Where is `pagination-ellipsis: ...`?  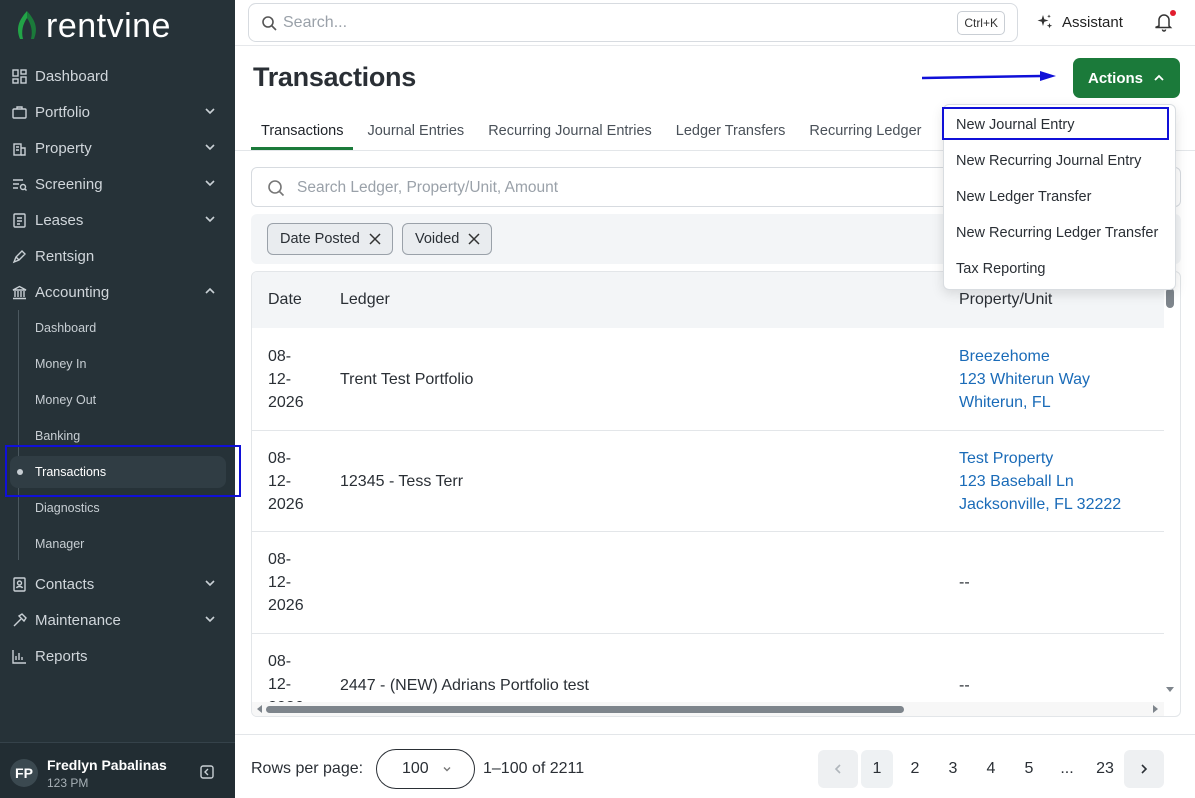 pagination-ellipsis: ... is located at coordinates (1067, 768).